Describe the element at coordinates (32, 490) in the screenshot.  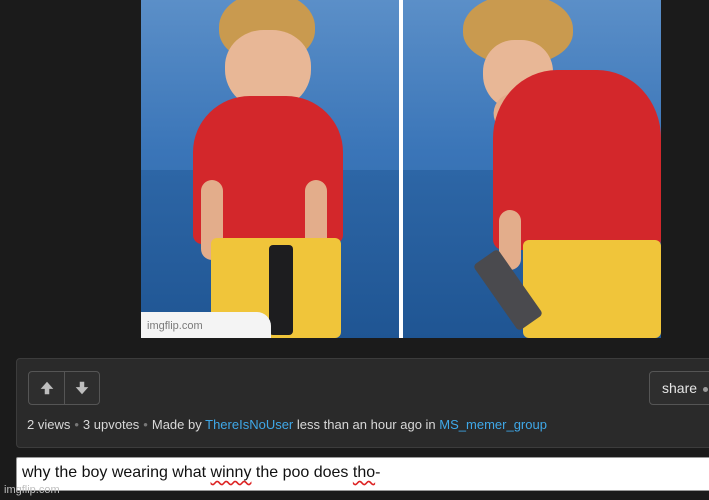
I see `imgflip-footer-watermark: imgflip.com` at that location.